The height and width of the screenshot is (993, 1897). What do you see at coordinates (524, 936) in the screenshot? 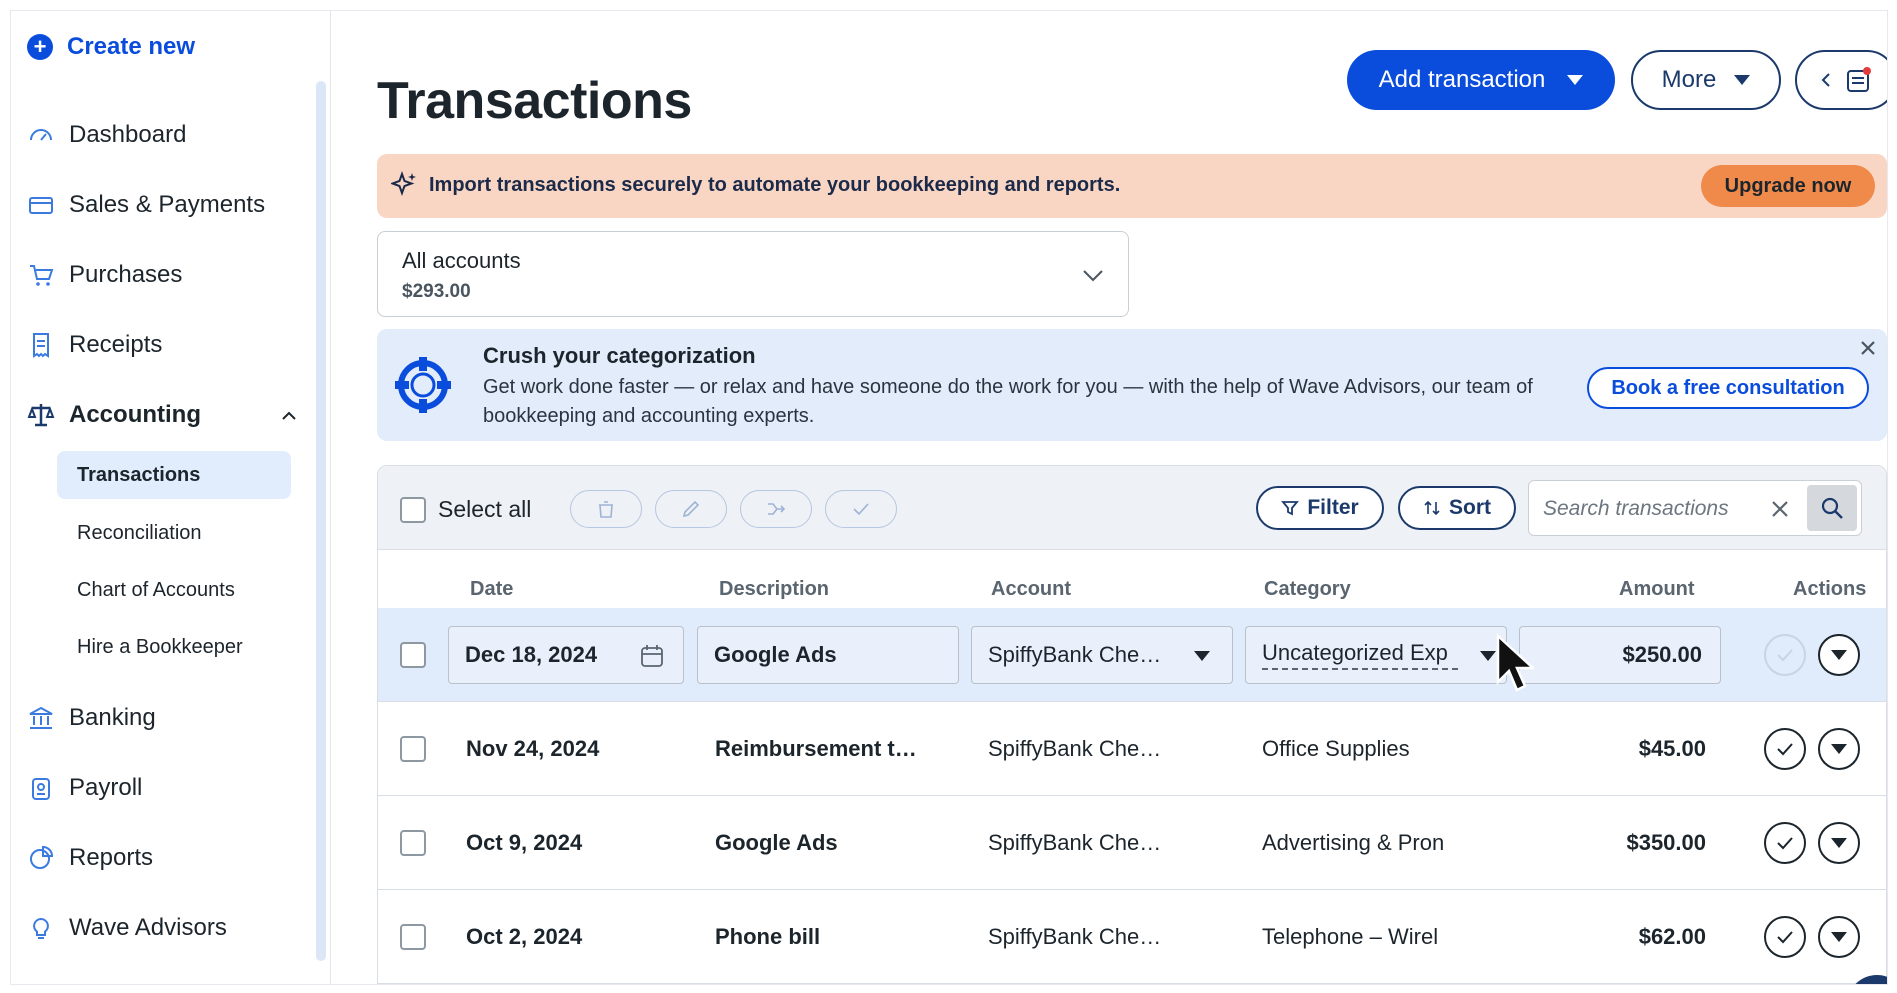
I see `date-cell: Oct 2, 2024` at bounding box center [524, 936].